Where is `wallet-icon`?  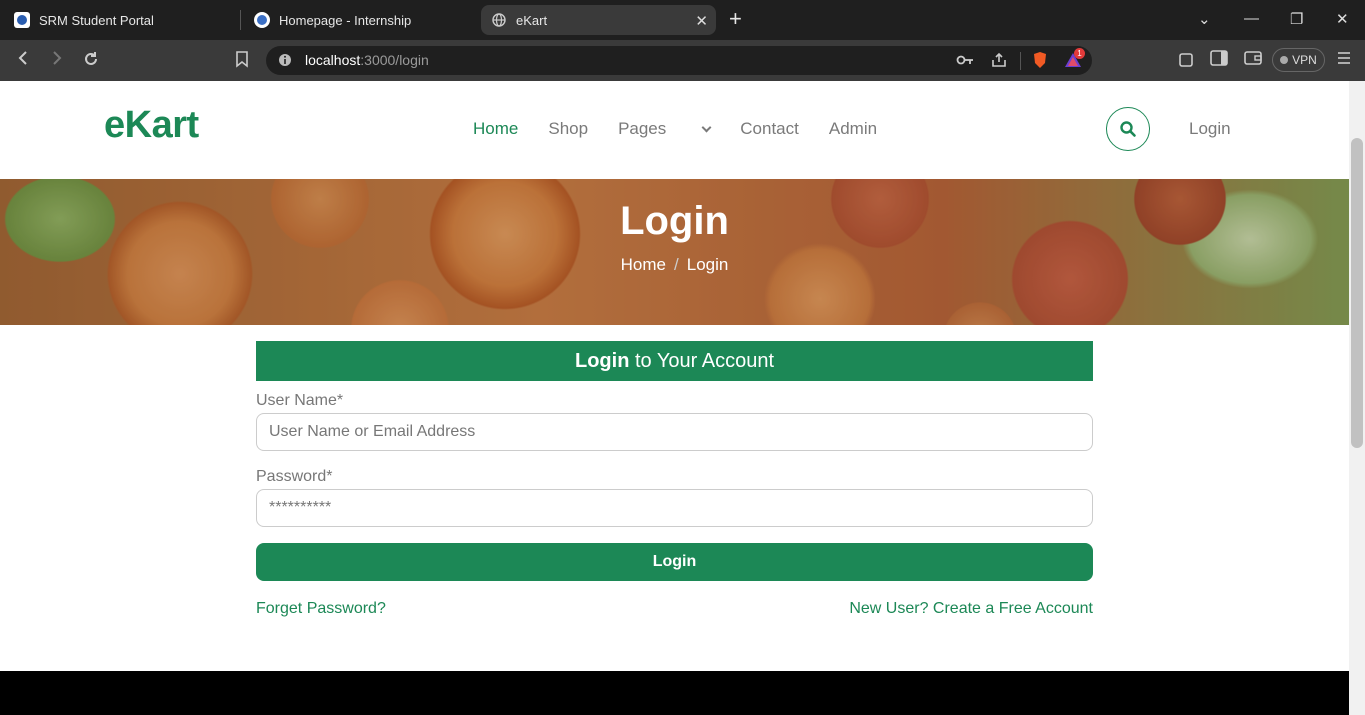 wallet-icon is located at coordinates (1253, 60).